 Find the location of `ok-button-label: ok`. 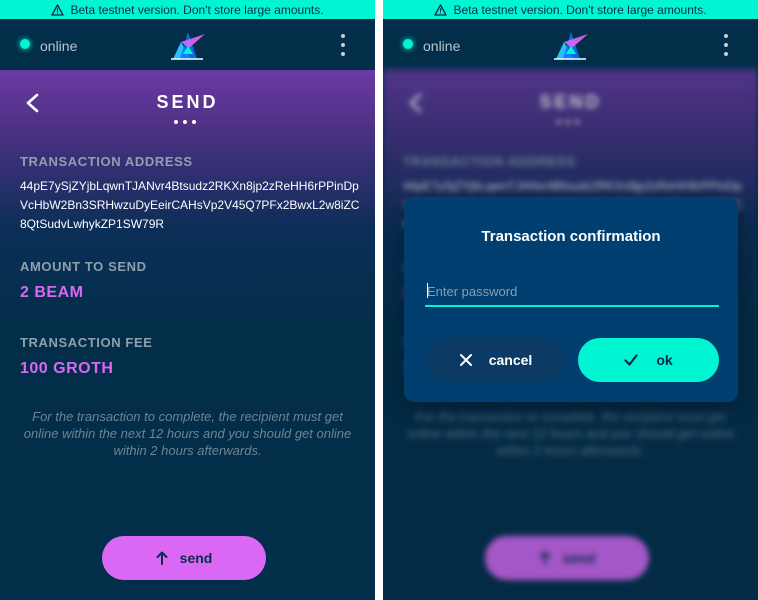

ok-button-label: ok is located at coordinates (664, 360).